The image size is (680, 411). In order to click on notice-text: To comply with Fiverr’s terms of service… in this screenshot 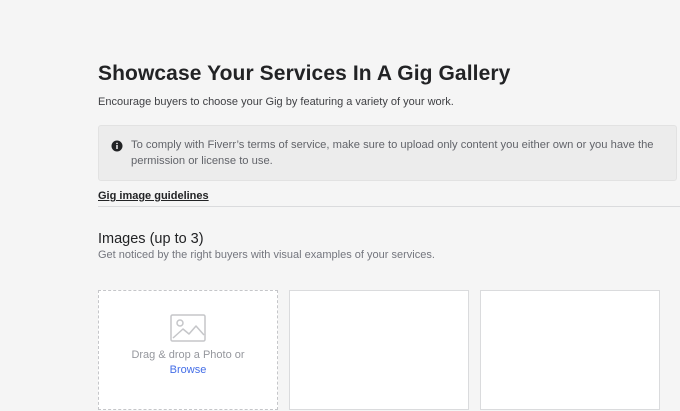, I will do `click(392, 153)`.